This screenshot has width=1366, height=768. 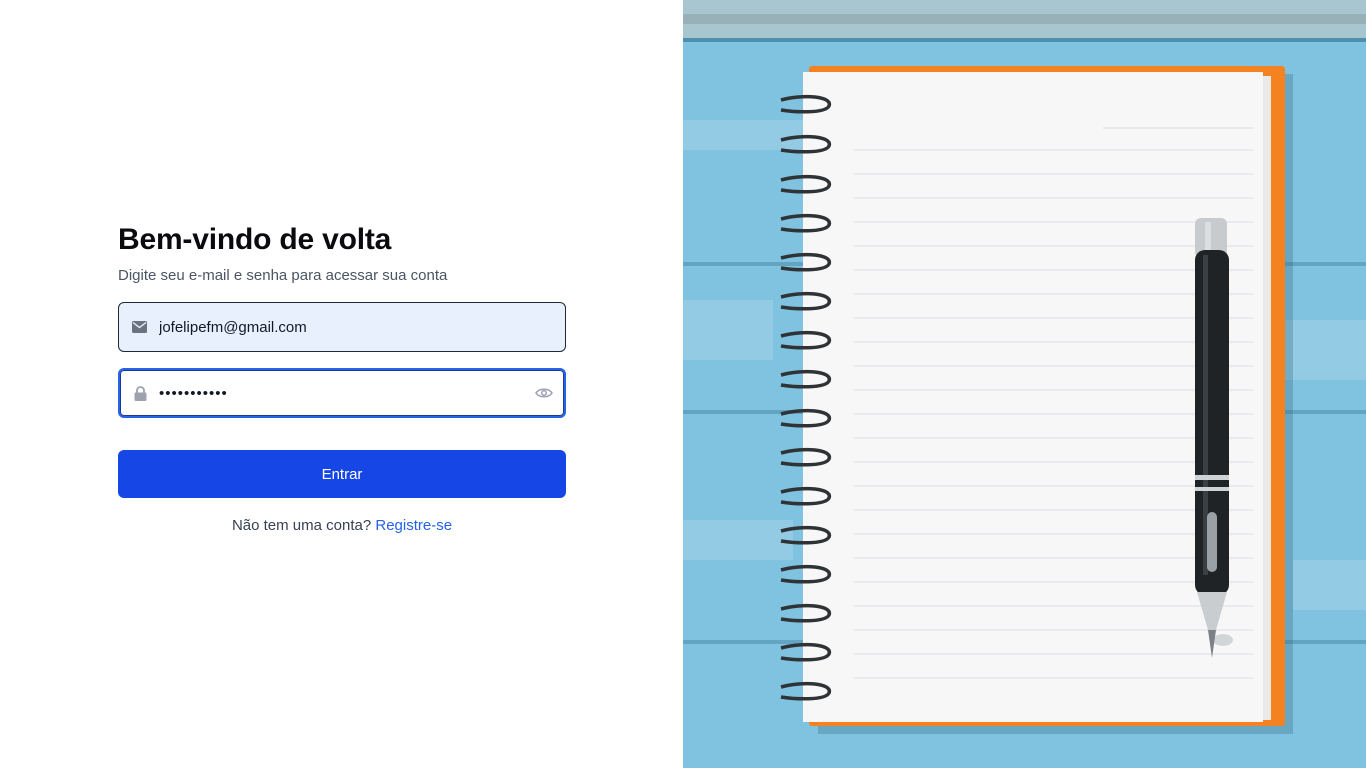 I want to click on eye-icon, so click(x=544, y=393).